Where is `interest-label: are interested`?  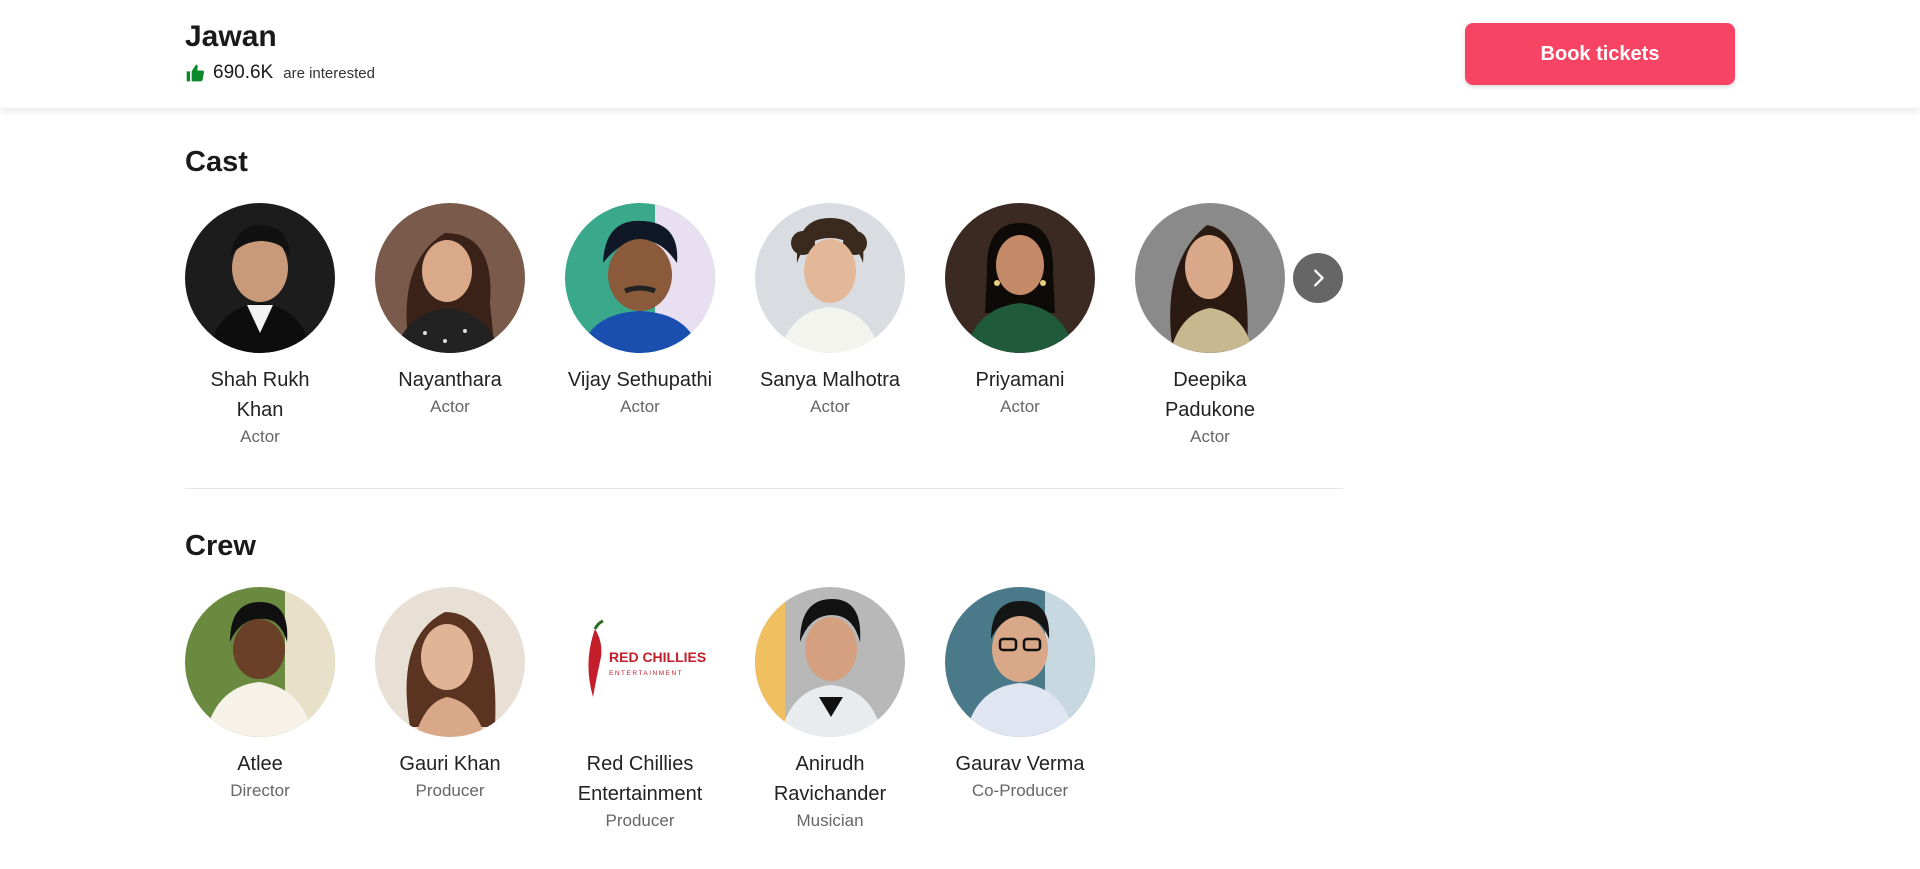
interest-label: are interested is located at coordinates (329, 73).